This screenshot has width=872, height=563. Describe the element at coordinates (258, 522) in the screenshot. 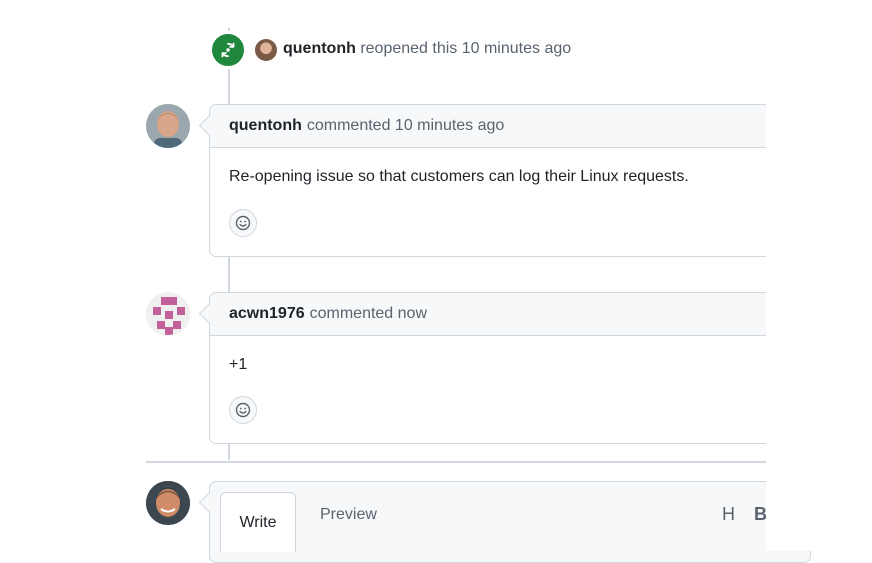

I see `tab-write: Write` at that location.